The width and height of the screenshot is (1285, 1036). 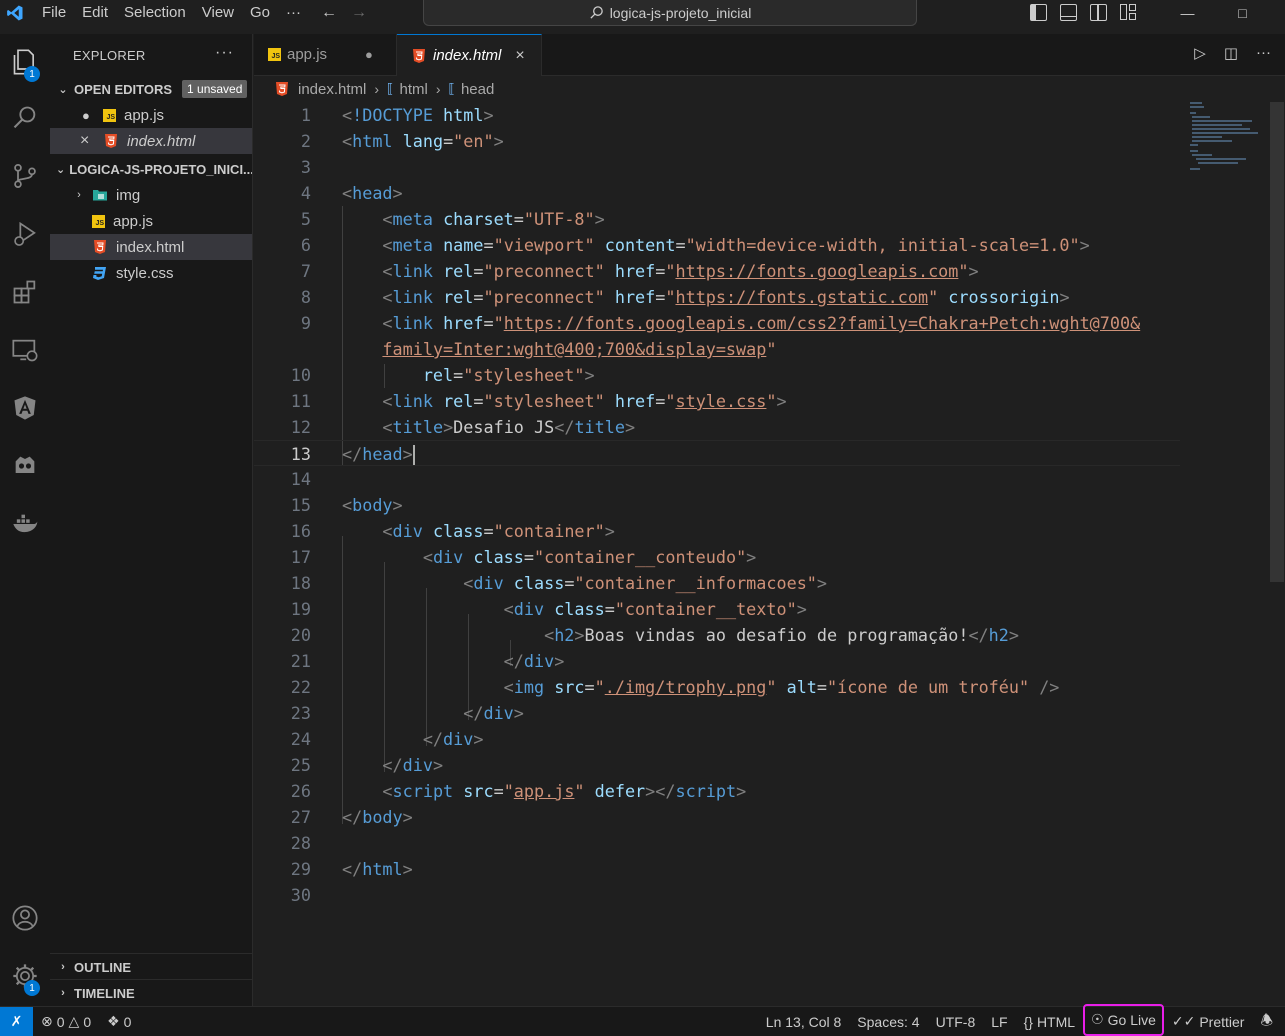 I want to click on js-file-icon: JS, so click(x=274, y=54).